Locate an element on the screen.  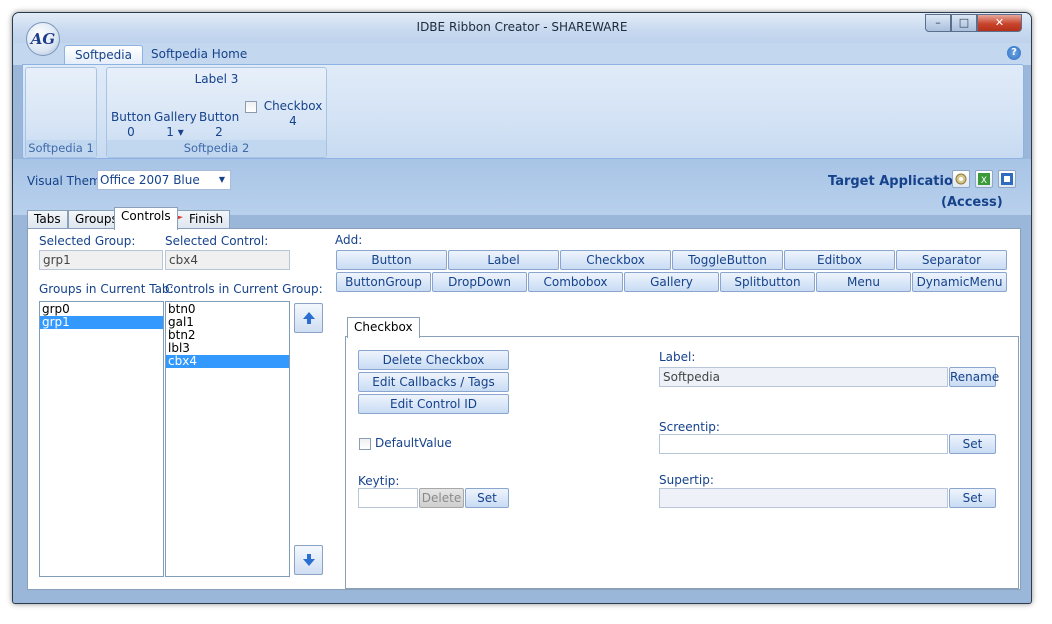
ribbon-button-2: Button 2 is located at coordinates (219, 125).